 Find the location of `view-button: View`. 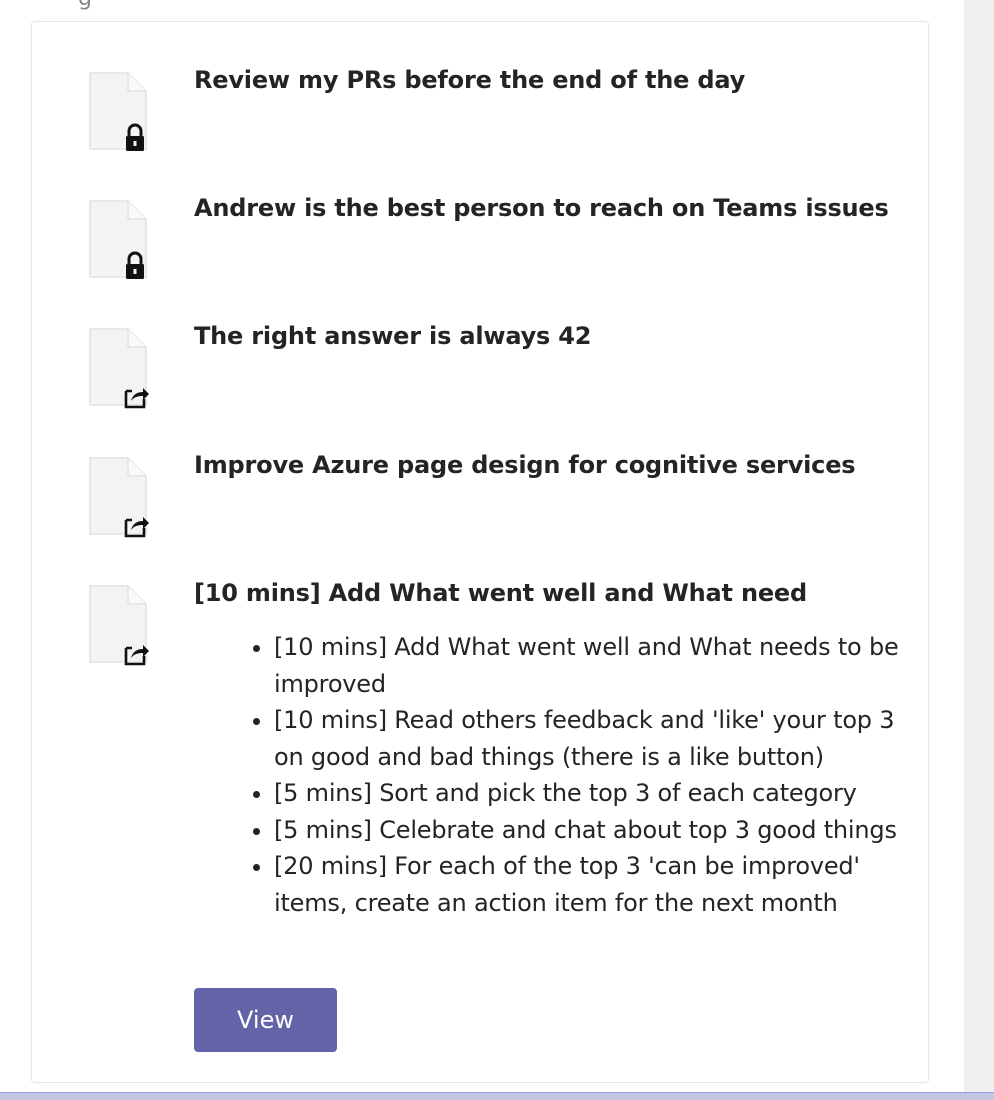

view-button: View is located at coordinates (265, 1020).